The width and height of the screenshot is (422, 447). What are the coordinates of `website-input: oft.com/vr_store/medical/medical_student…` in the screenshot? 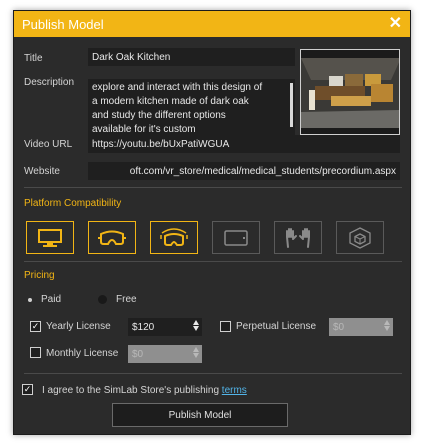 It's located at (244, 171).